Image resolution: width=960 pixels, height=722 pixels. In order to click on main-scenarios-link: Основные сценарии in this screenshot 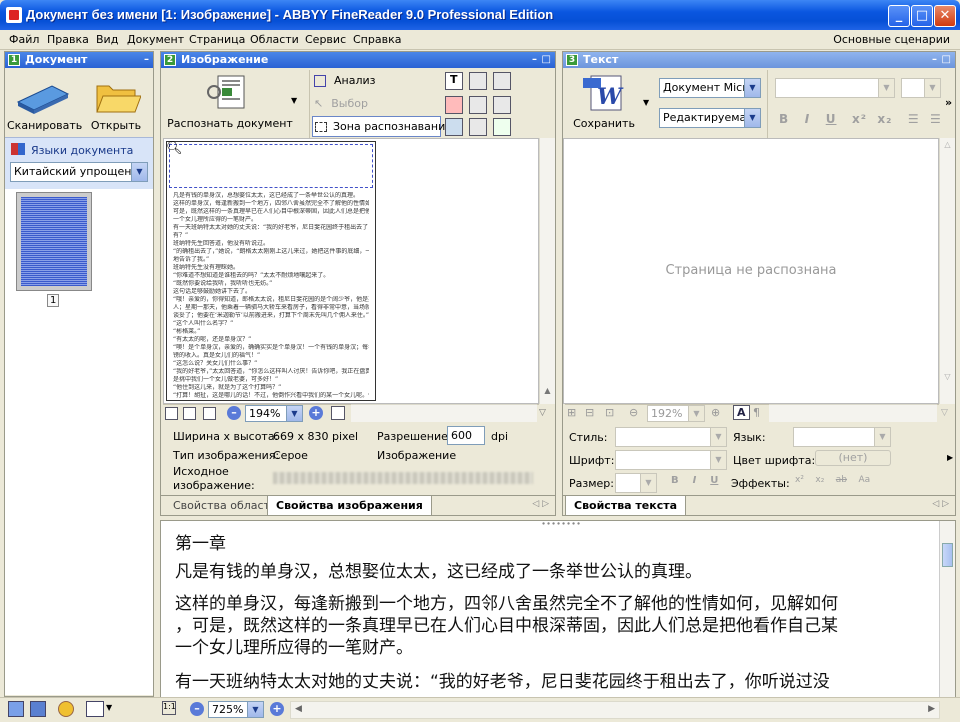, I will do `click(891, 39)`.